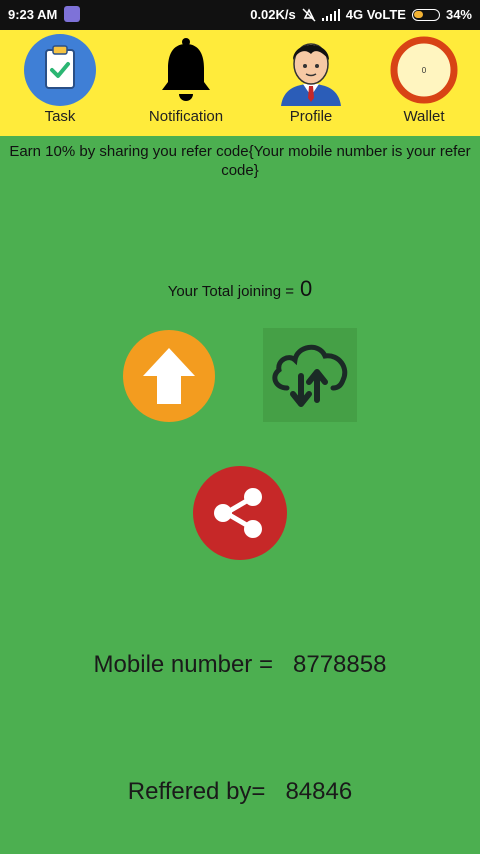  What do you see at coordinates (196, 791) in the screenshot?
I see `referred-by-label: Reffered by=` at bounding box center [196, 791].